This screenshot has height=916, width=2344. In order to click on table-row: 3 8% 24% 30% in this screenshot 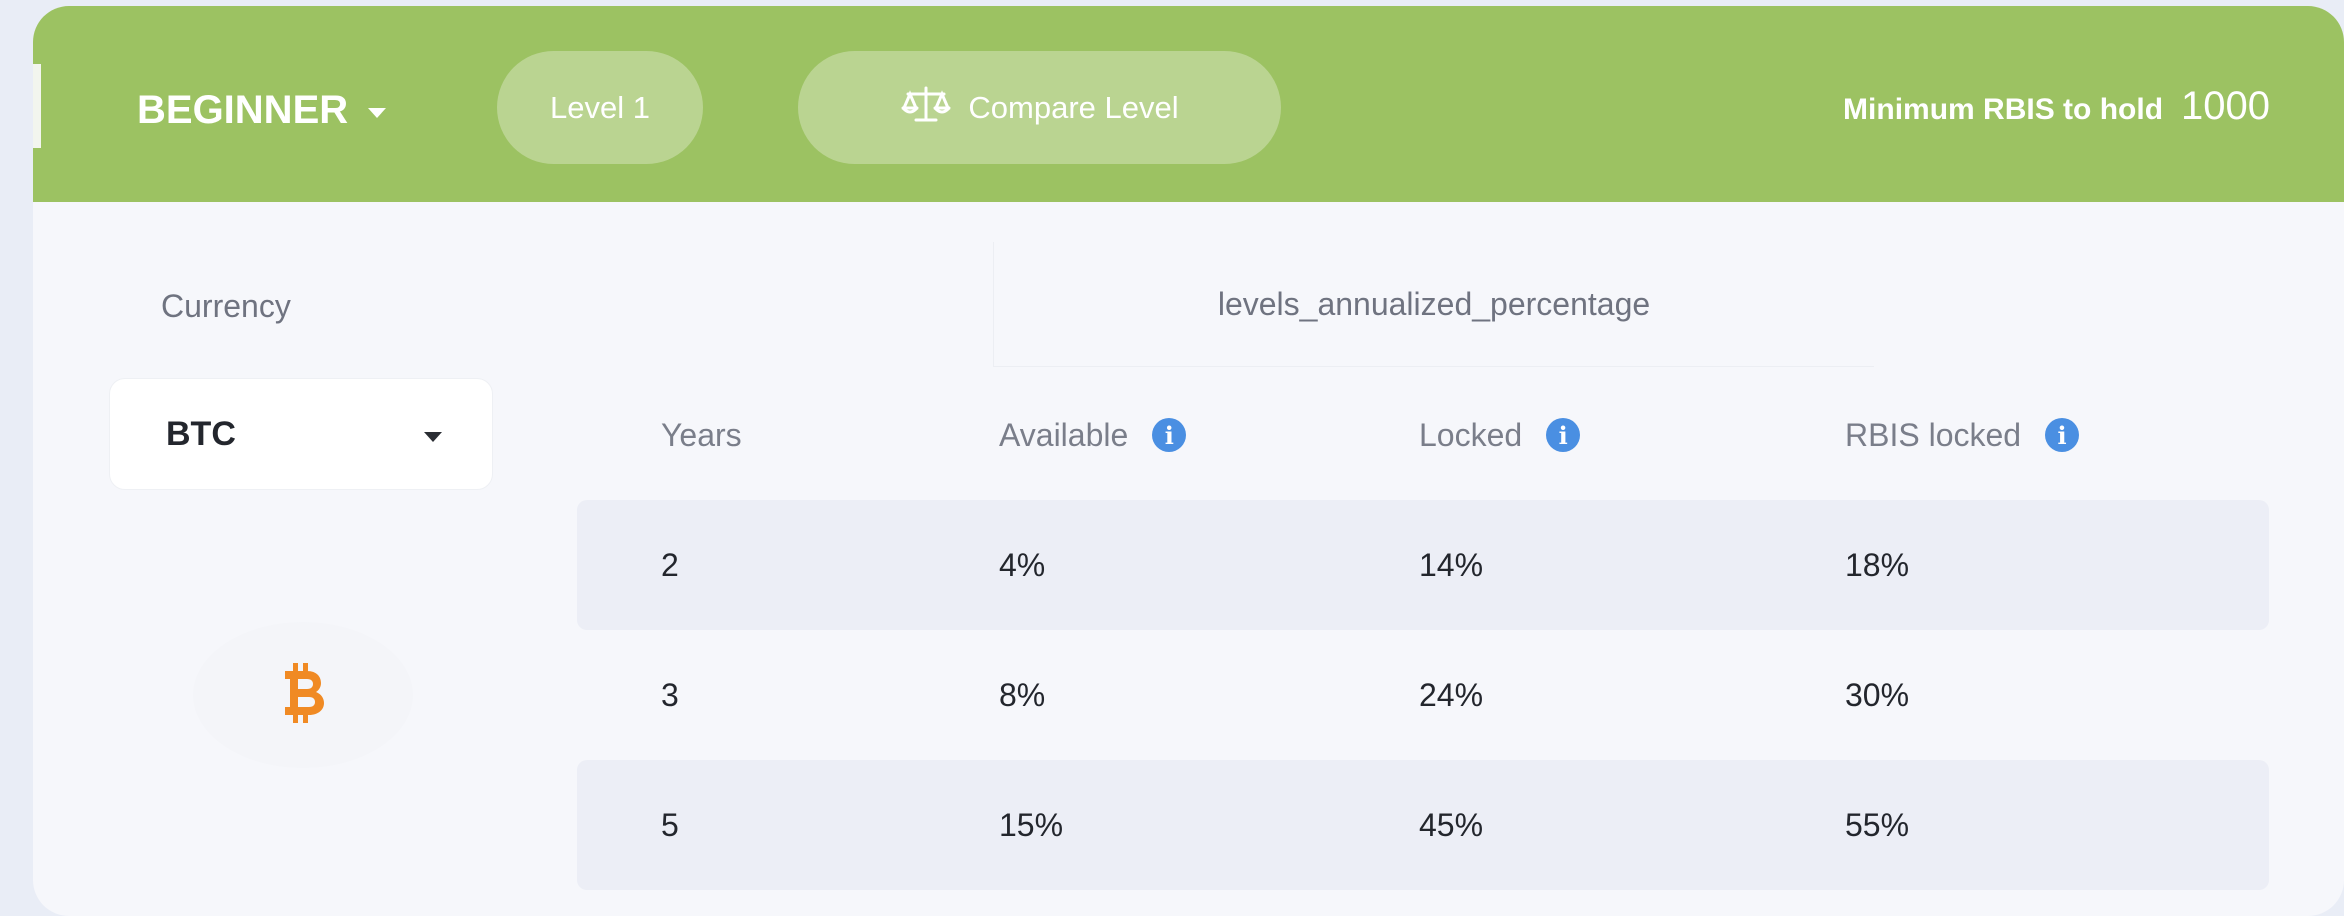, I will do `click(1423, 695)`.